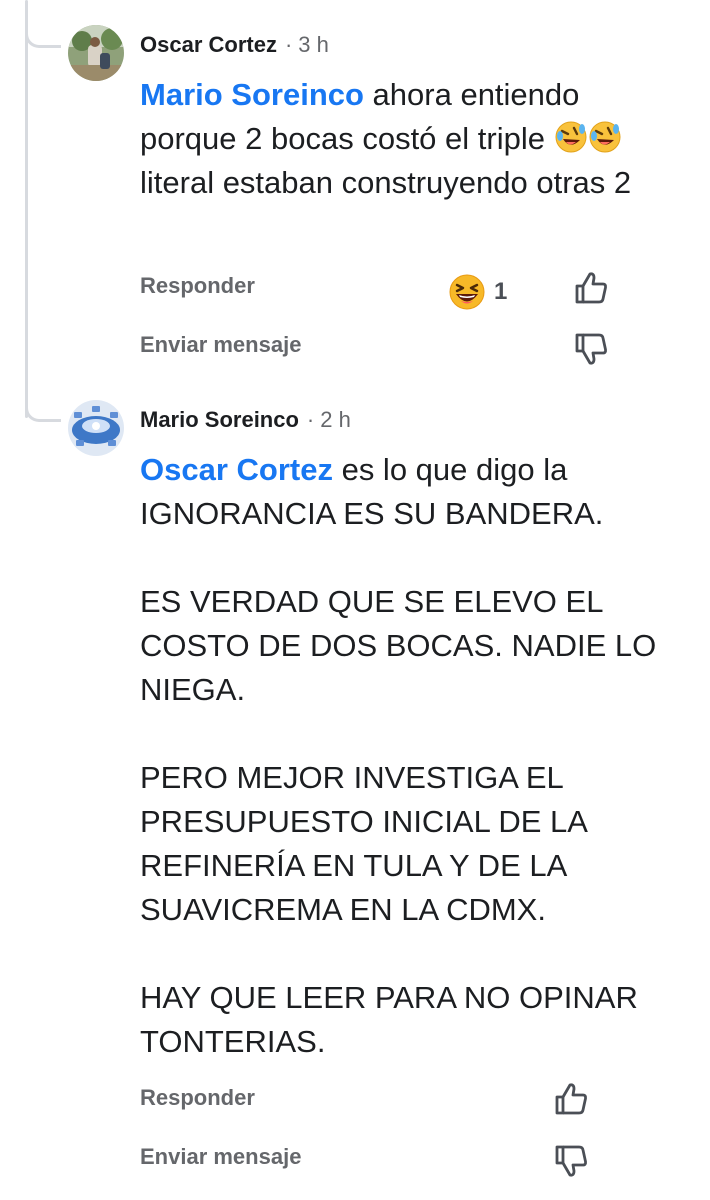 The height and width of the screenshot is (1200, 710). What do you see at coordinates (219, 419) in the screenshot?
I see `comment-author: Mario Soreinco` at bounding box center [219, 419].